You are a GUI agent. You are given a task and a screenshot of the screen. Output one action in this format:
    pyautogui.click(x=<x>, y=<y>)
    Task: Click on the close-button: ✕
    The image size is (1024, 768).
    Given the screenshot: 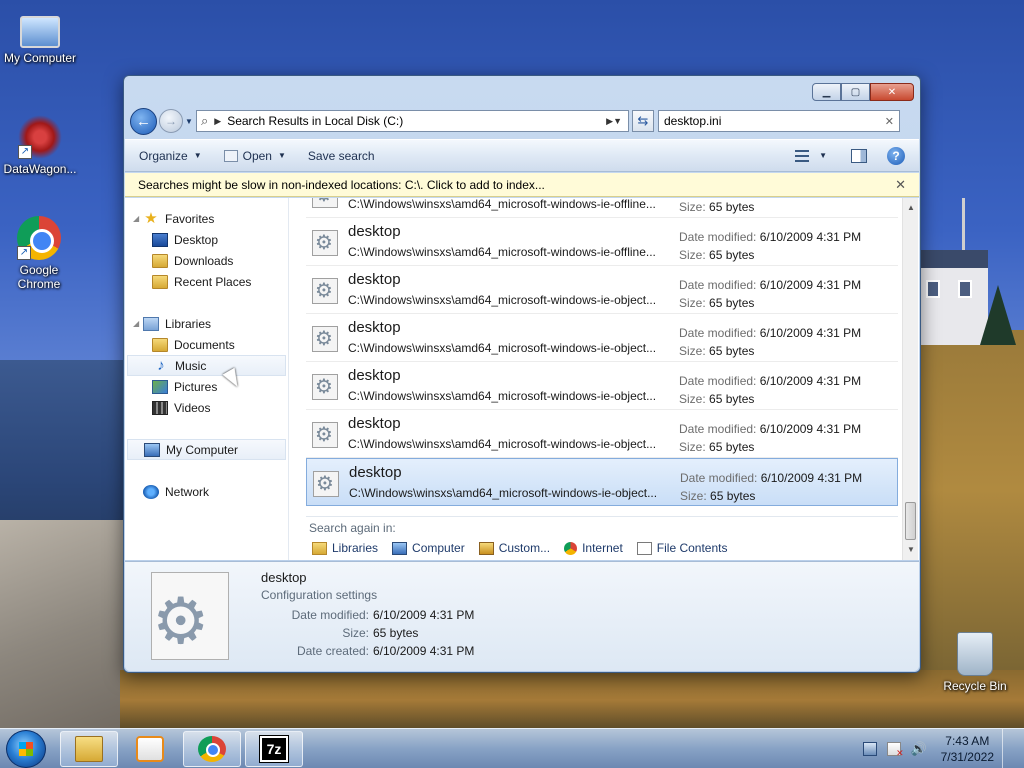 What is the action you would take?
    pyautogui.click(x=892, y=92)
    